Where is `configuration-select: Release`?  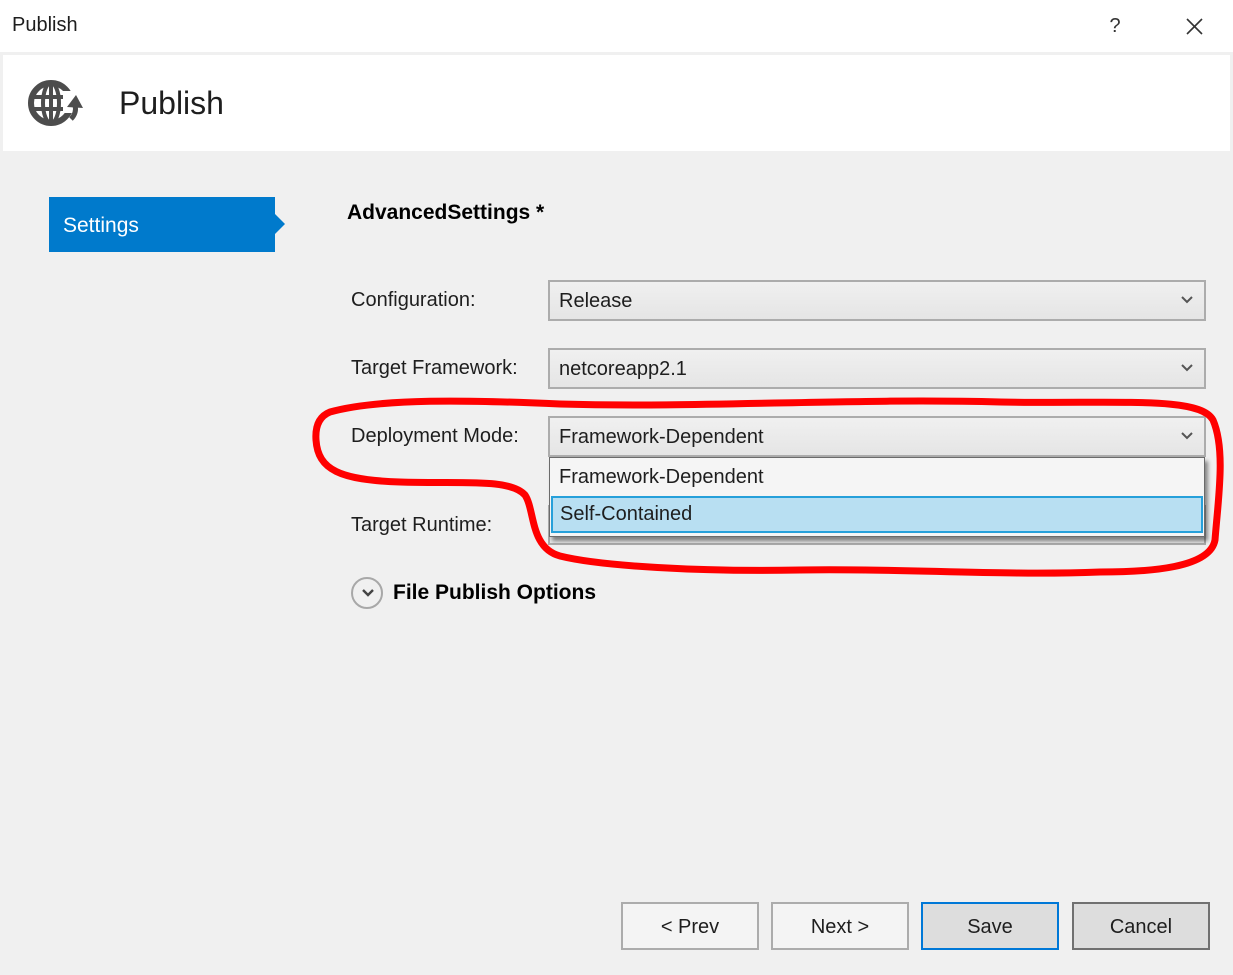 configuration-select: Release is located at coordinates (877, 300).